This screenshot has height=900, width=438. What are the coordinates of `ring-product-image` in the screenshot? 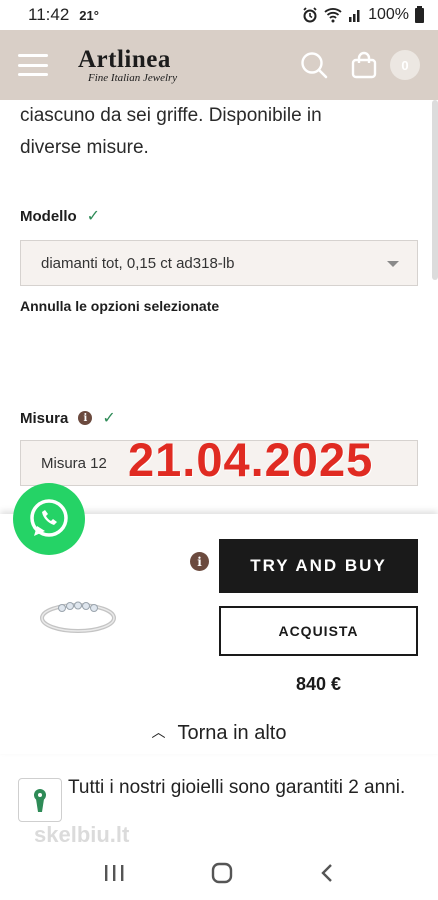 It's located at (78, 616).